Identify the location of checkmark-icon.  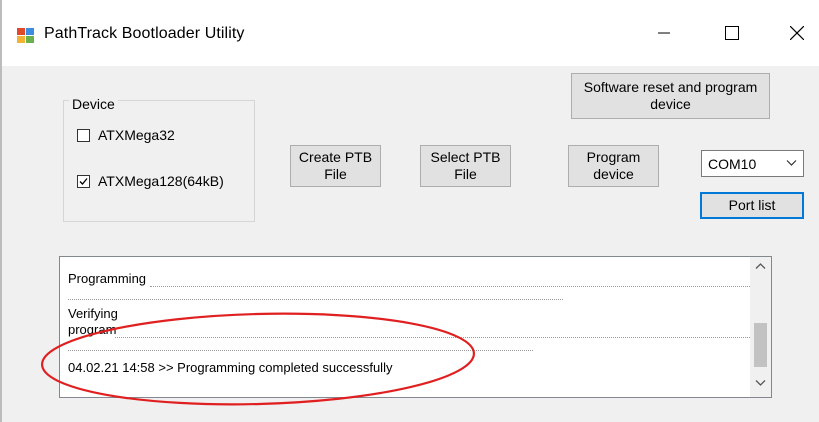
(83, 181).